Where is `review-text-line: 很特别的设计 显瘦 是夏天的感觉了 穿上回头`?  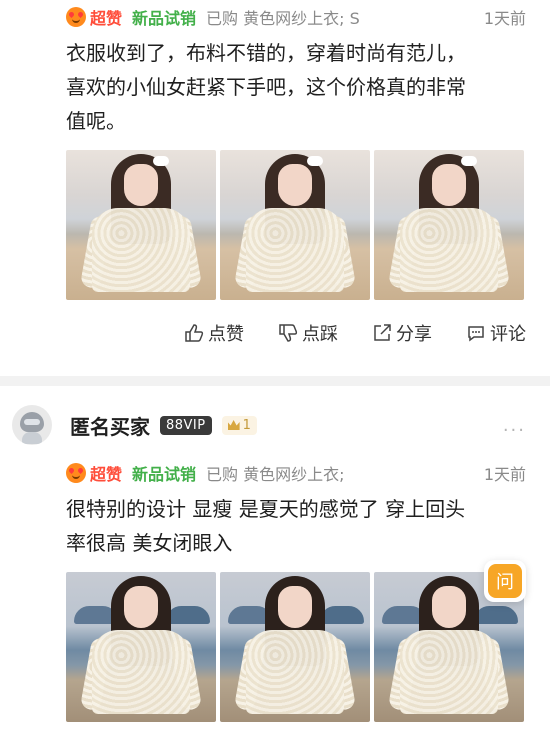
review-text-line: 很特别的设计 显瘦 是夏天的感觉了 穿上回头 is located at coordinates (266, 509).